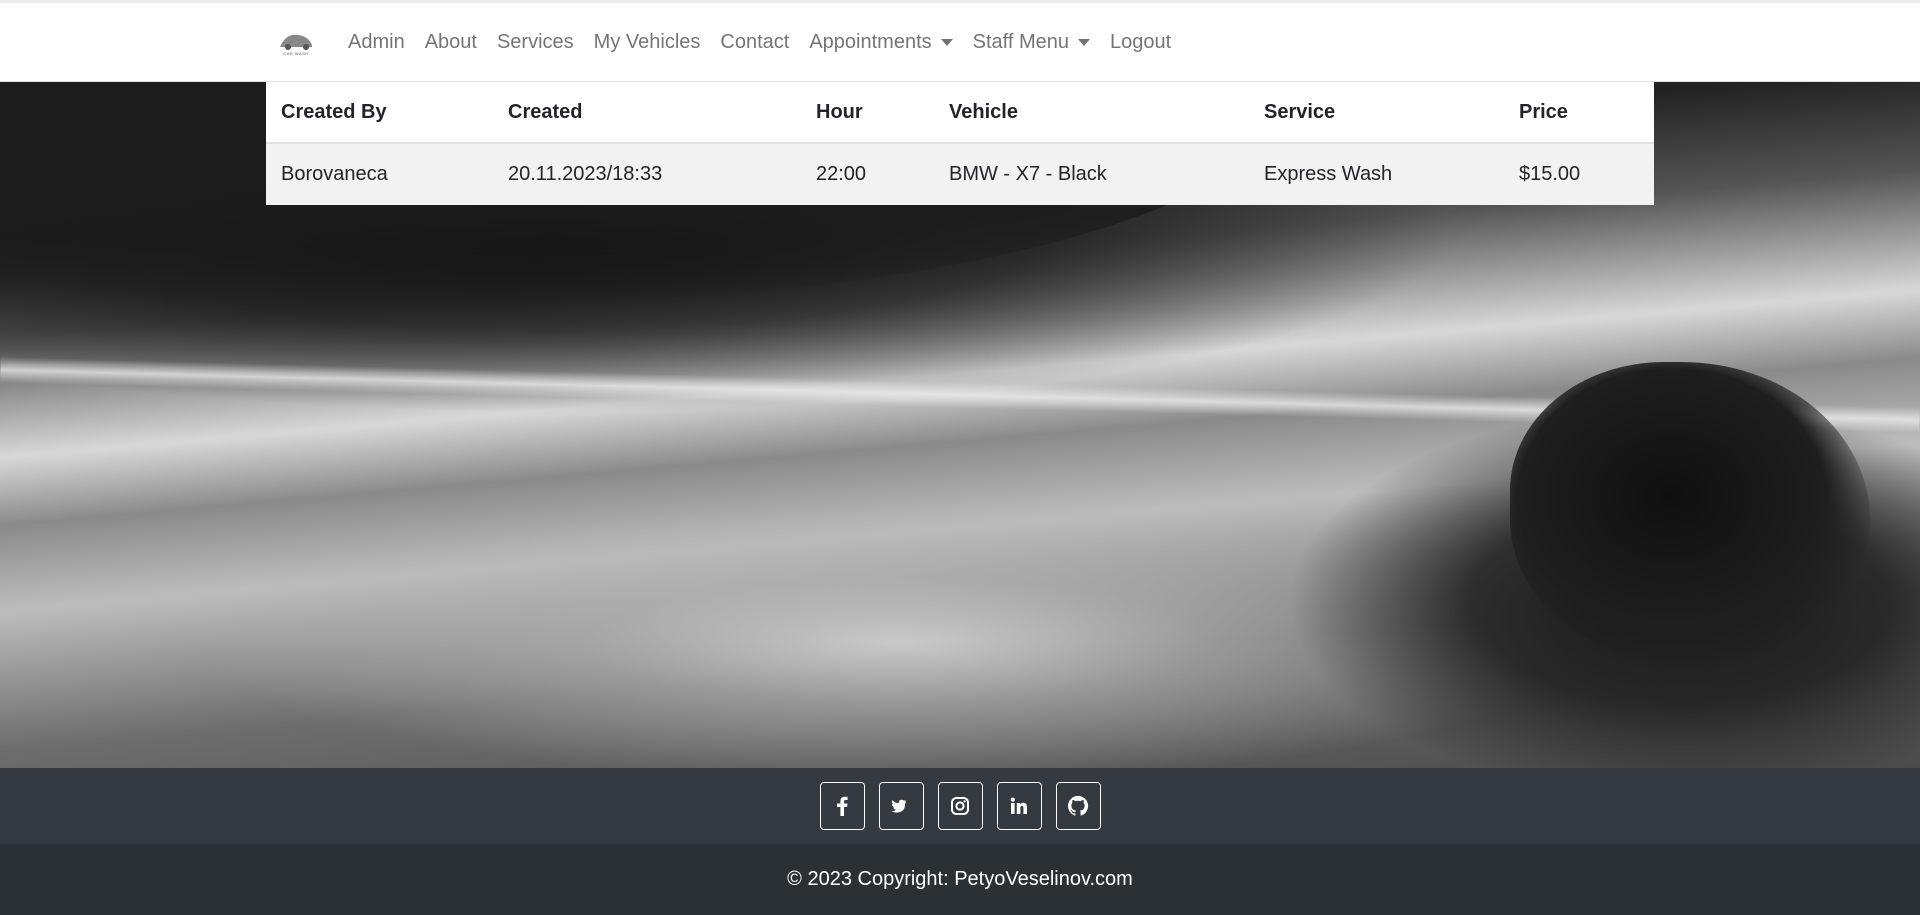 This screenshot has height=915, width=1920. I want to click on nav-link-about: About, so click(451, 42).